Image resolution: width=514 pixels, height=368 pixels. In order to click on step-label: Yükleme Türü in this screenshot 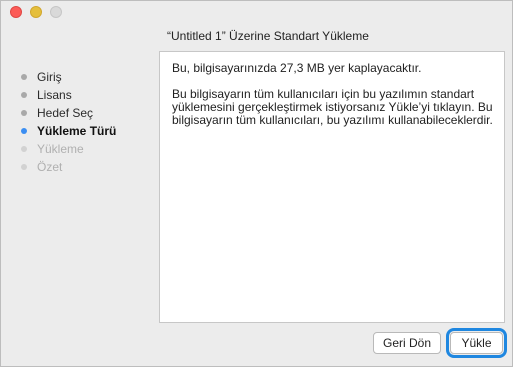, I will do `click(77, 131)`.